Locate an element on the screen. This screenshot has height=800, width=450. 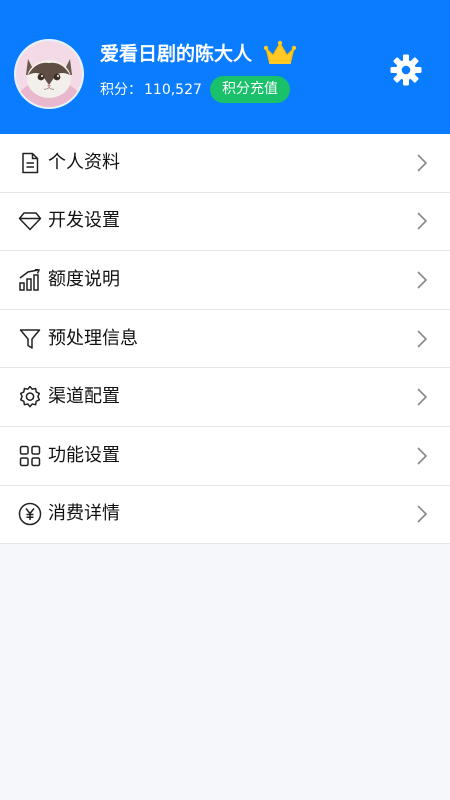
menu-item-quota-info: 额度说明 is located at coordinates (225, 280).